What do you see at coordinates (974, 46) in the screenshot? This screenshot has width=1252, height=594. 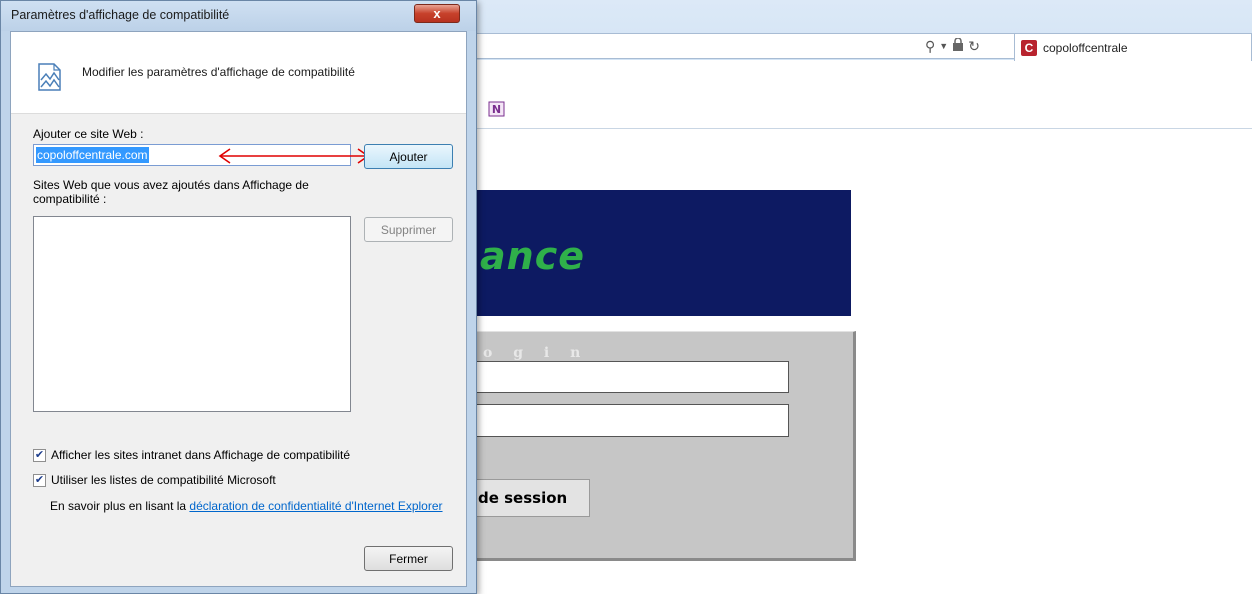 I see `refresh-icon: ↻` at bounding box center [974, 46].